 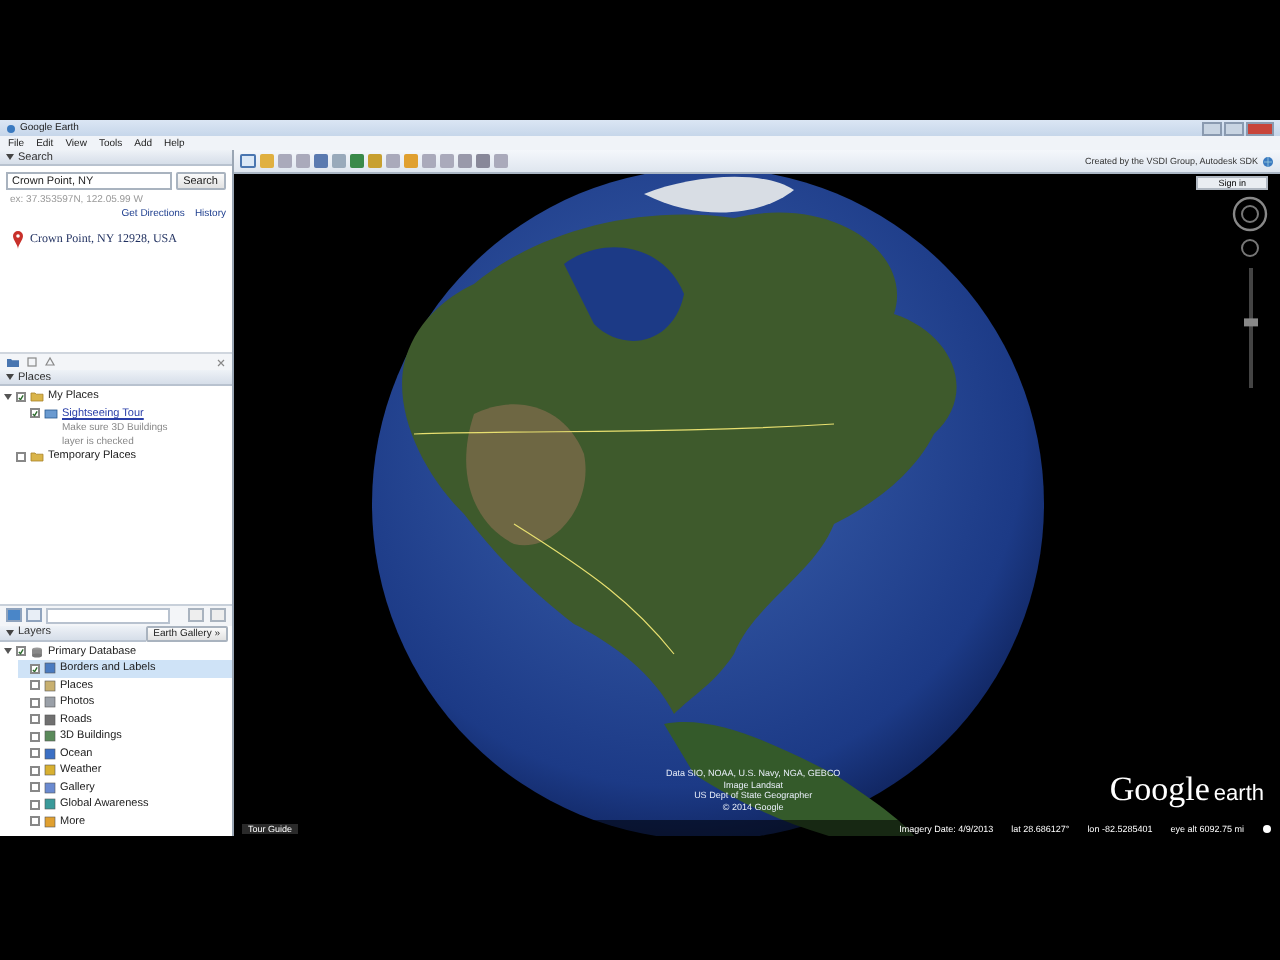 I want to click on zoom-slider, so click(x=1250, y=328).